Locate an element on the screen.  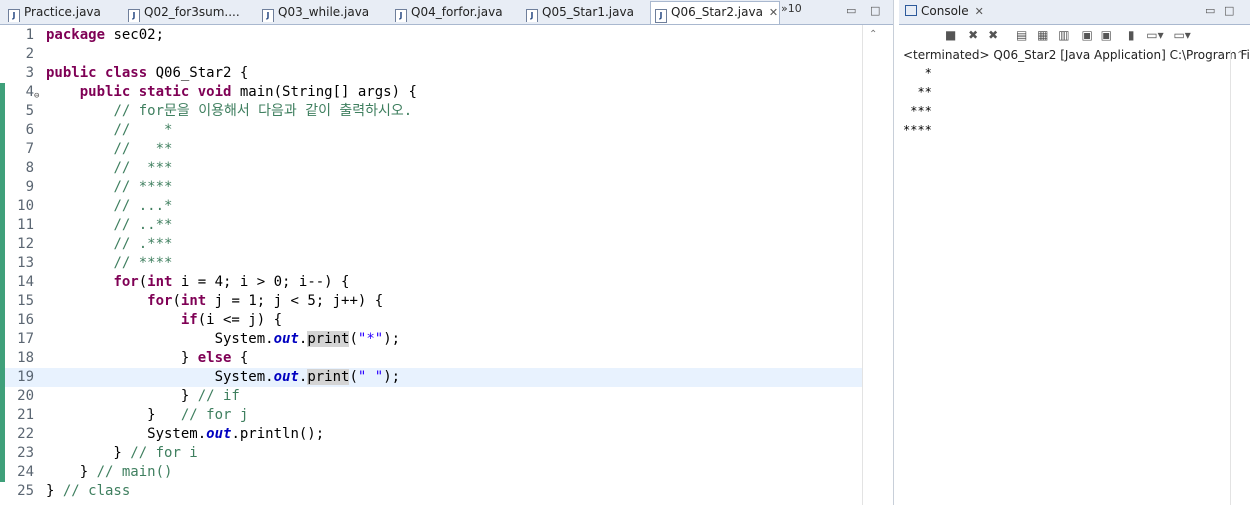
line-number: 20 is located at coordinates (25, 396).